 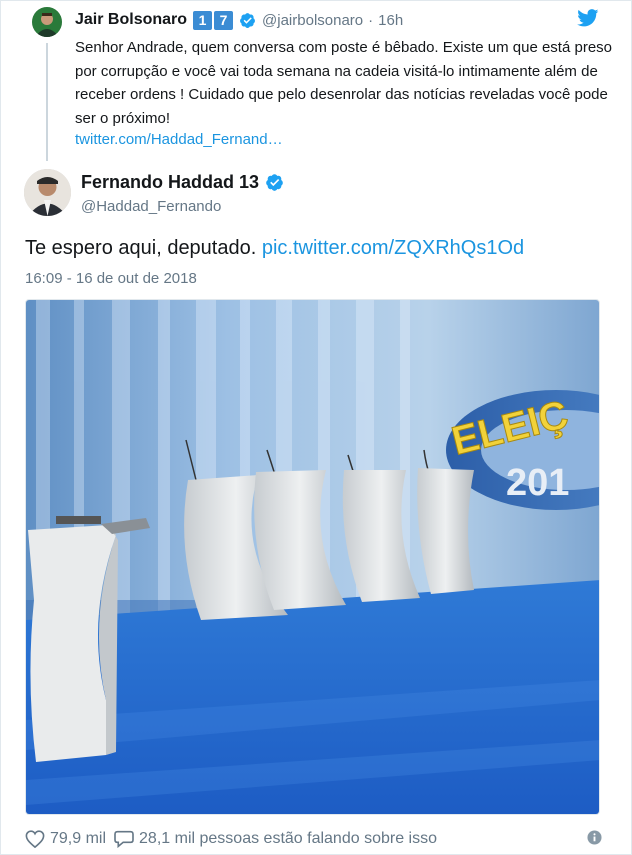 I want to click on main-author-name: Fernando Haddad 13, so click(x=170, y=182).